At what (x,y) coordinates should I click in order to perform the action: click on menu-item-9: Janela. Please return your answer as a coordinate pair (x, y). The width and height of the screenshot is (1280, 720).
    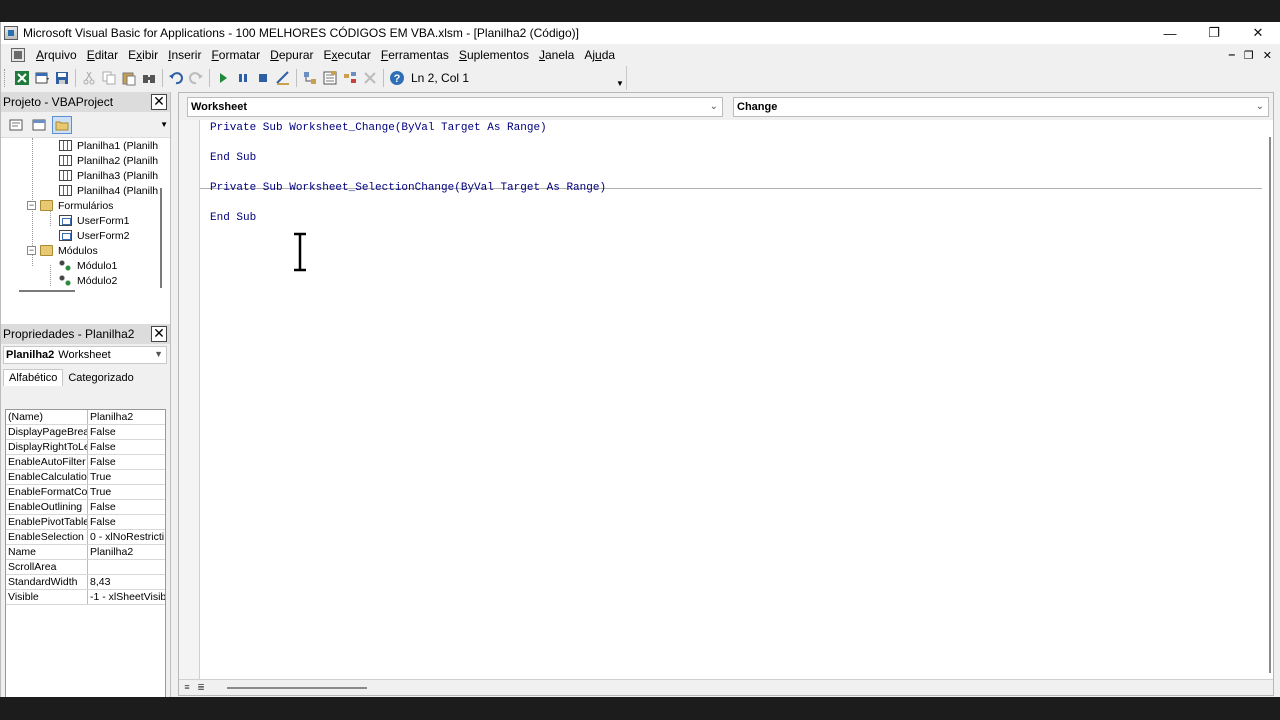
    Looking at the image, I should click on (558, 55).